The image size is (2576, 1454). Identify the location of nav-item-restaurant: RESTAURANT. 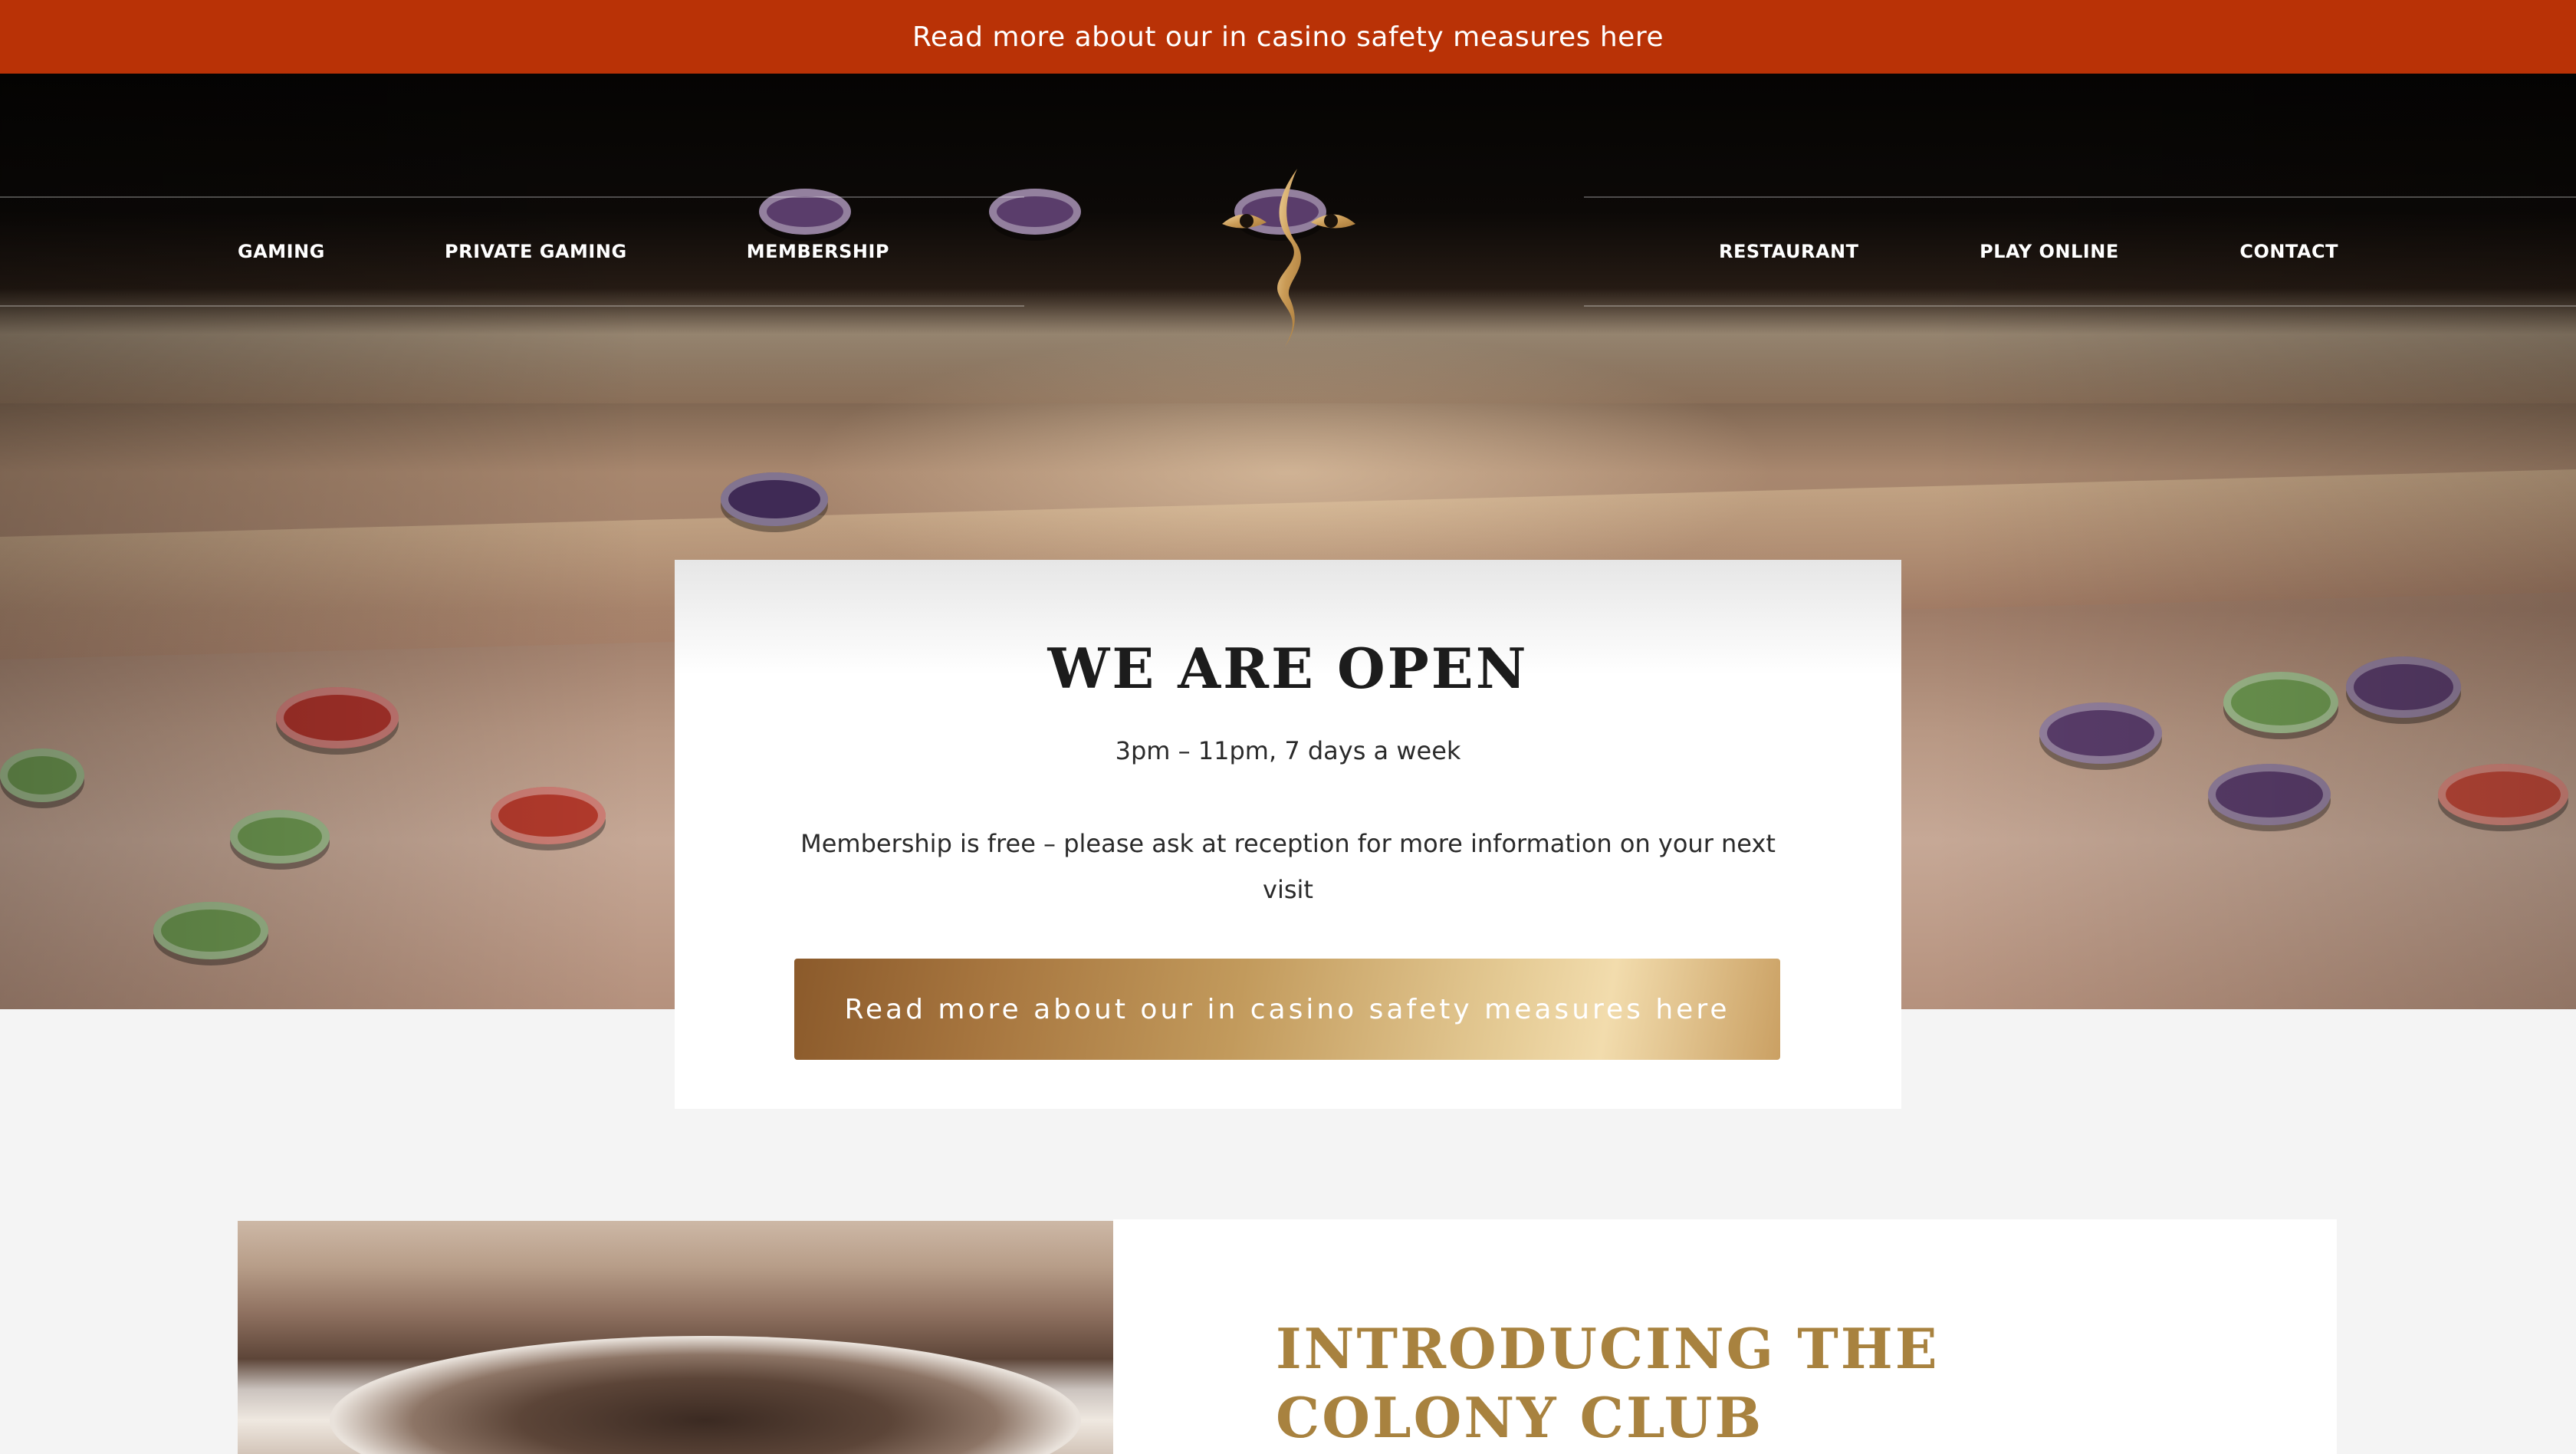
(1789, 252).